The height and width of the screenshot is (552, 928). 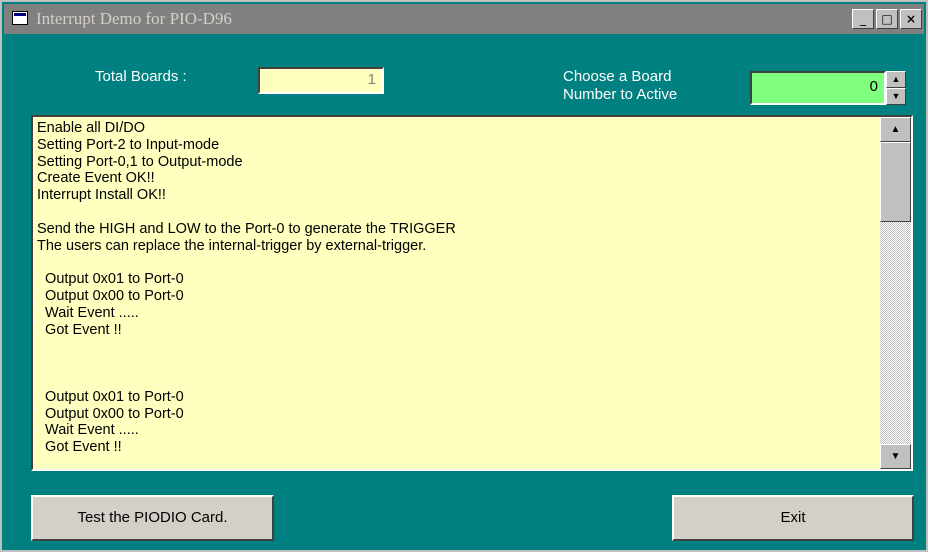 What do you see at coordinates (141, 76) in the screenshot?
I see `total-boards-label: Total Boards :` at bounding box center [141, 76].